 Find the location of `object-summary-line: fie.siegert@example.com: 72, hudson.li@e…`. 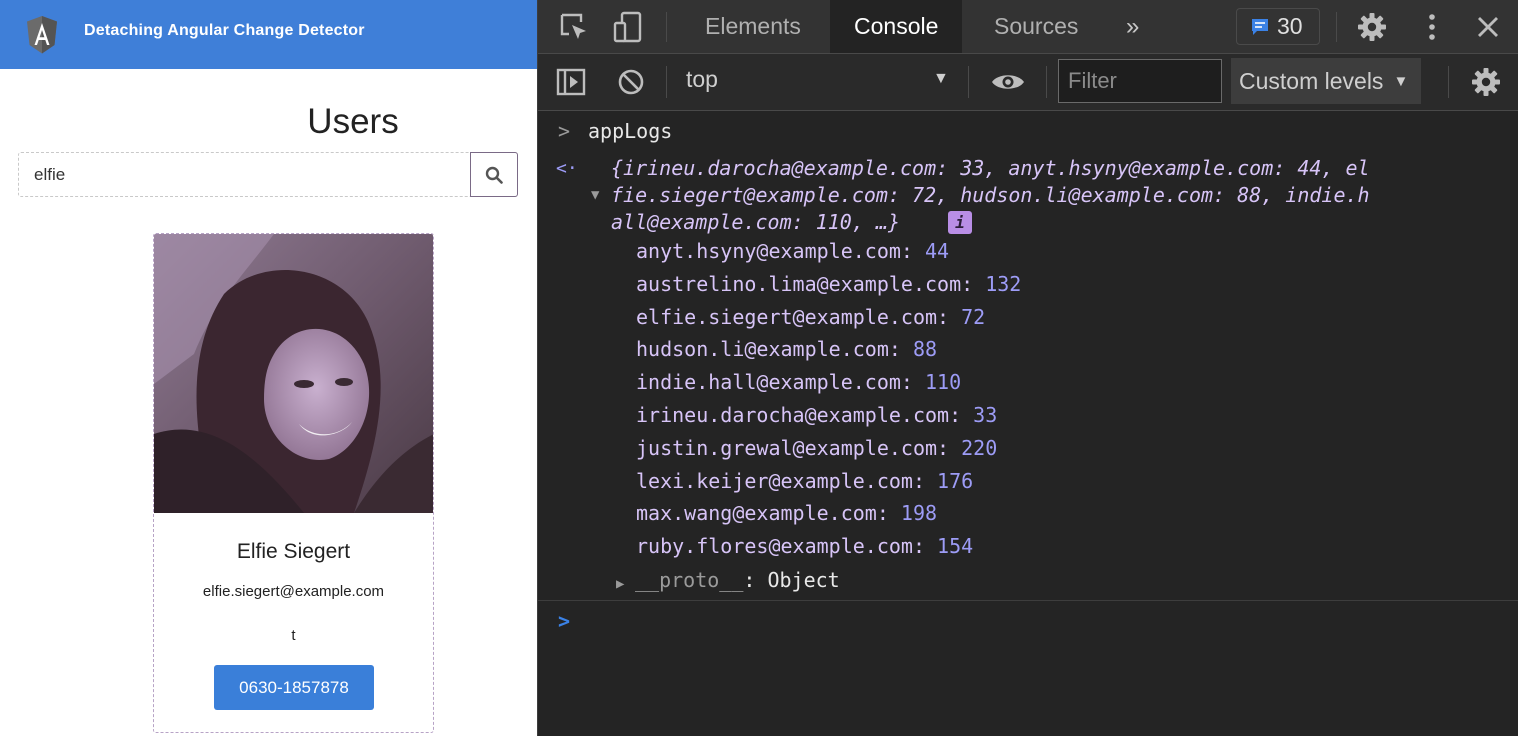

object-summary-line: fie.siegert@example.com: 72, hudson.li@e… is located at coordinates (990, 195).